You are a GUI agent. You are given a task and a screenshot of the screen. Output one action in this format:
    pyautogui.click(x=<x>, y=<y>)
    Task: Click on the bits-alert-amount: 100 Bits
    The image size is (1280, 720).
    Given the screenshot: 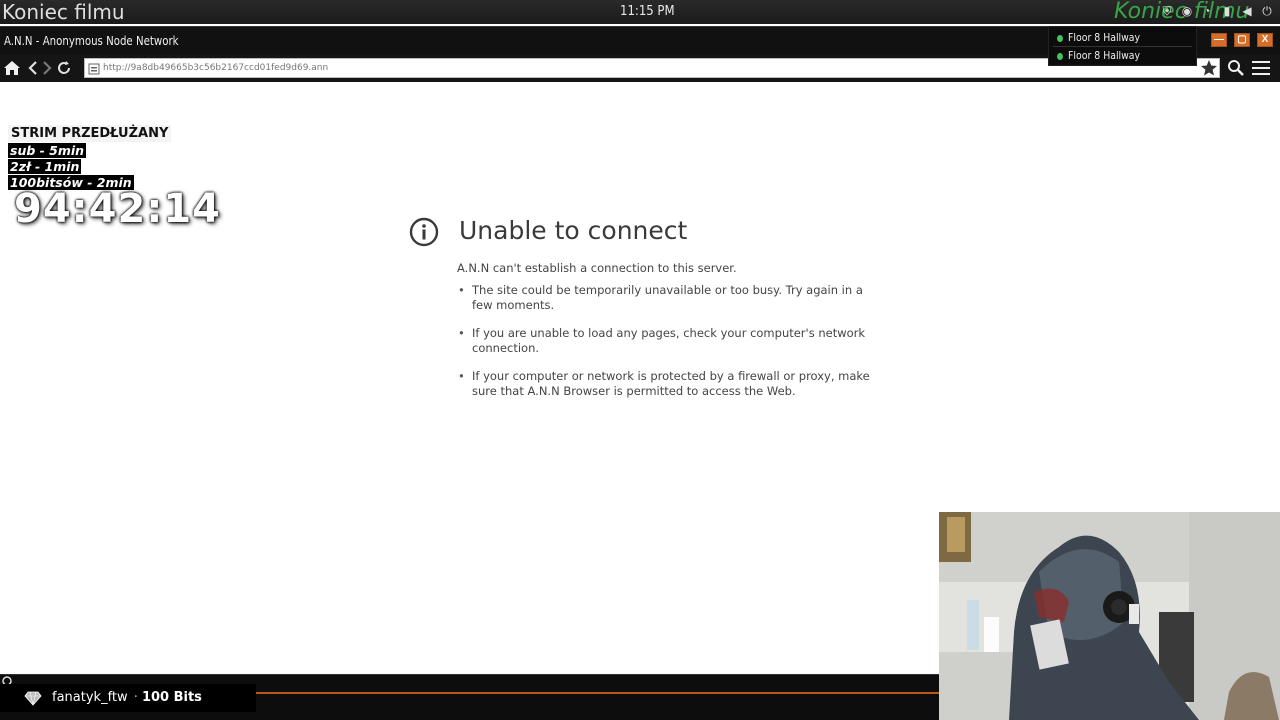 What is the action you would take?
    pyautogui.click(x=171, y=697)
    